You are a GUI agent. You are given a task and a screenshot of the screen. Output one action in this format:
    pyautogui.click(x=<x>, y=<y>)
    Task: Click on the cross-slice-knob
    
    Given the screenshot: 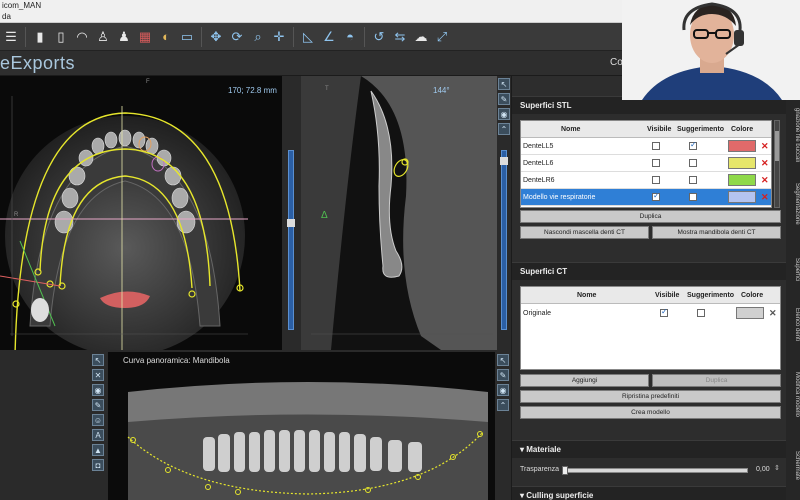 What is the action you would take?
    pyautogui.click(x=504, y=161)
    